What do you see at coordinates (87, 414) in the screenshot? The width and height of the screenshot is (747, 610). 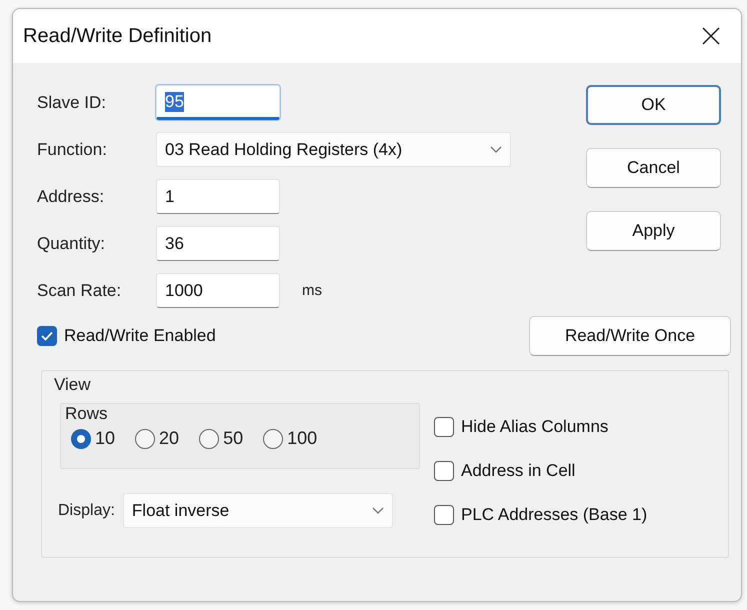 I see `group-title: Rows` at bounding box center [87, 414].